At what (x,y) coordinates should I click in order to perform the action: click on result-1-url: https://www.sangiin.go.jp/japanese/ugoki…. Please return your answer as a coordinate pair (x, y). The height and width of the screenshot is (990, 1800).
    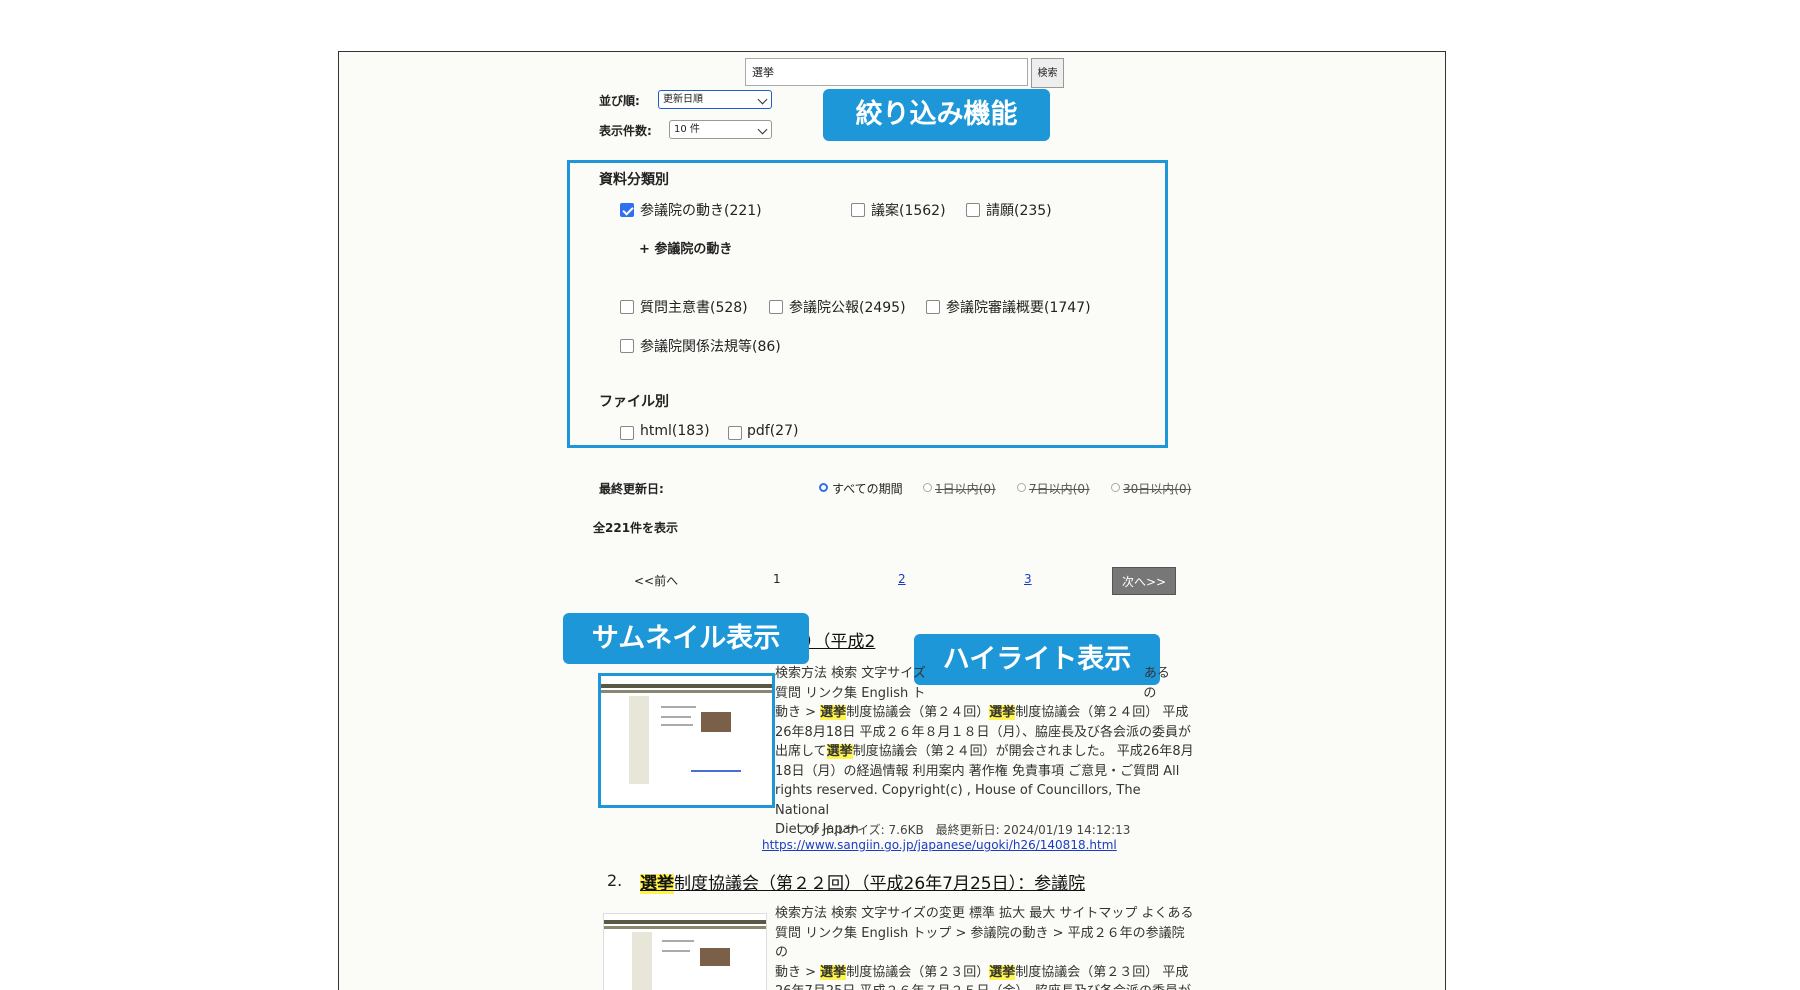
    Looking at the image, I should click on (939, 845).